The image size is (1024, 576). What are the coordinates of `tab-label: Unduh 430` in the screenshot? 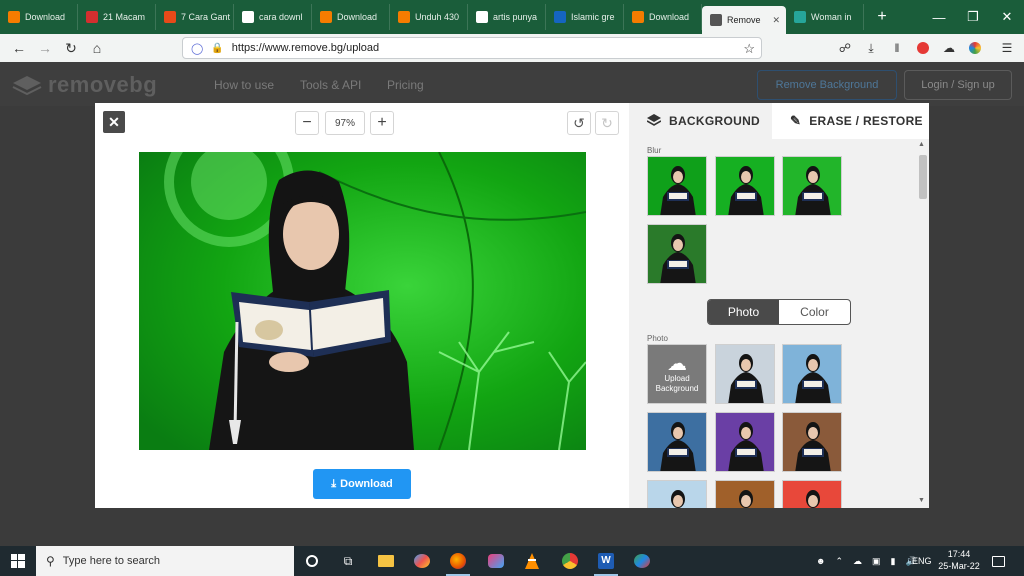 It's located at (437, 17).